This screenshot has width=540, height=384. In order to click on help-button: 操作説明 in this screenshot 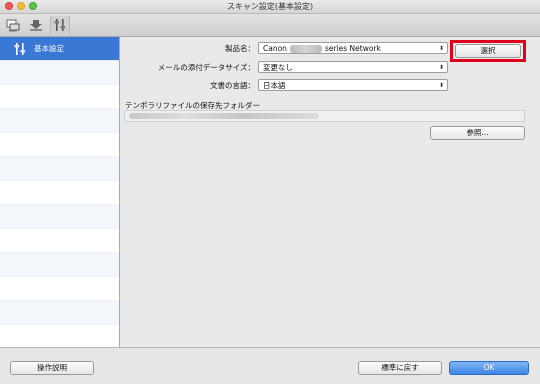, I will do `click(52, 368)`.